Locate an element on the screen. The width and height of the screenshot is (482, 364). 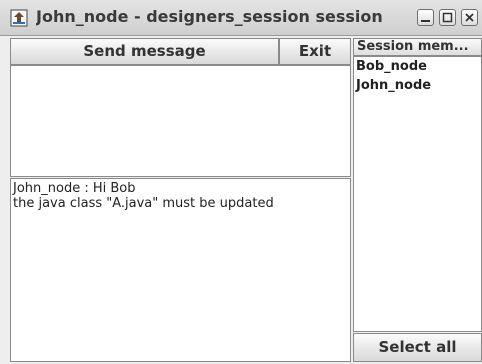
maximize-button is located at coordinates (447, 17).